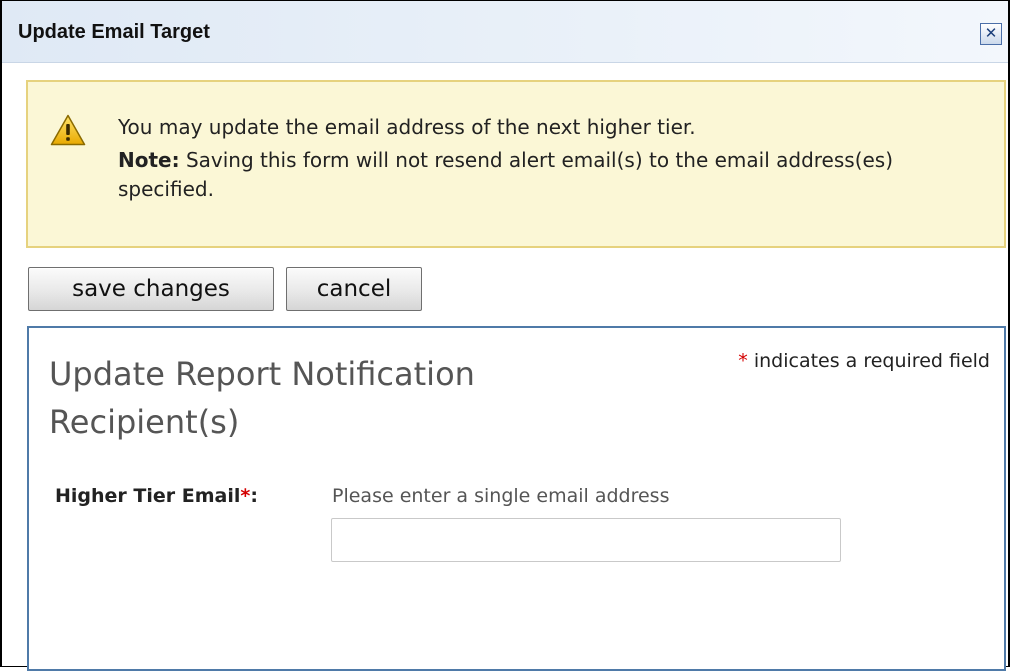  I want to click on alert-note-label: Note:, so click(149, 160).